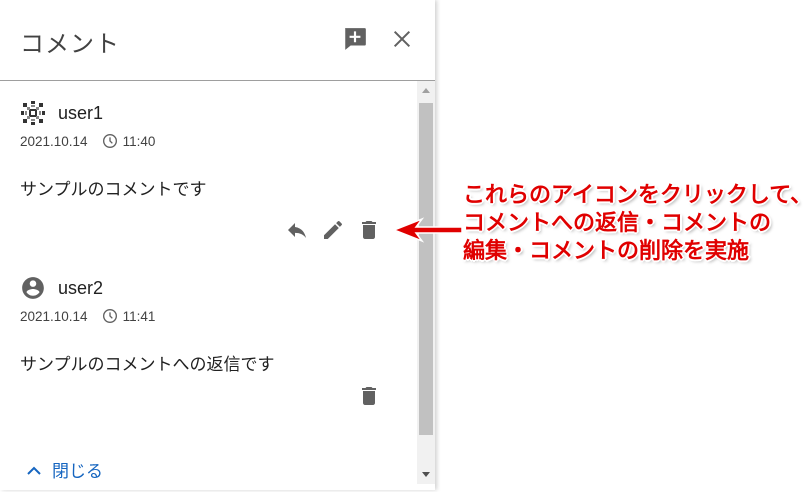  Describe the element at coordinates (33, 288) in the screenshot. I see `account-circle-icon` at that location.